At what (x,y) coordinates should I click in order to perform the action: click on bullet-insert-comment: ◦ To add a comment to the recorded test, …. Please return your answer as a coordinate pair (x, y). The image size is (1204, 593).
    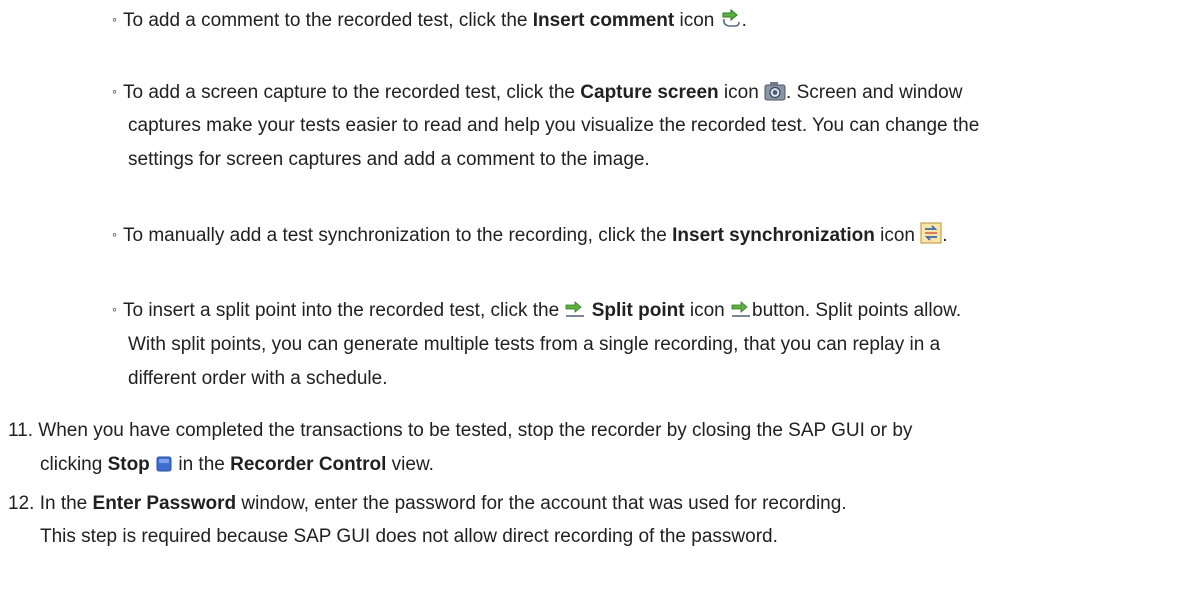
    Looking at the image, I should click on (429, 22).